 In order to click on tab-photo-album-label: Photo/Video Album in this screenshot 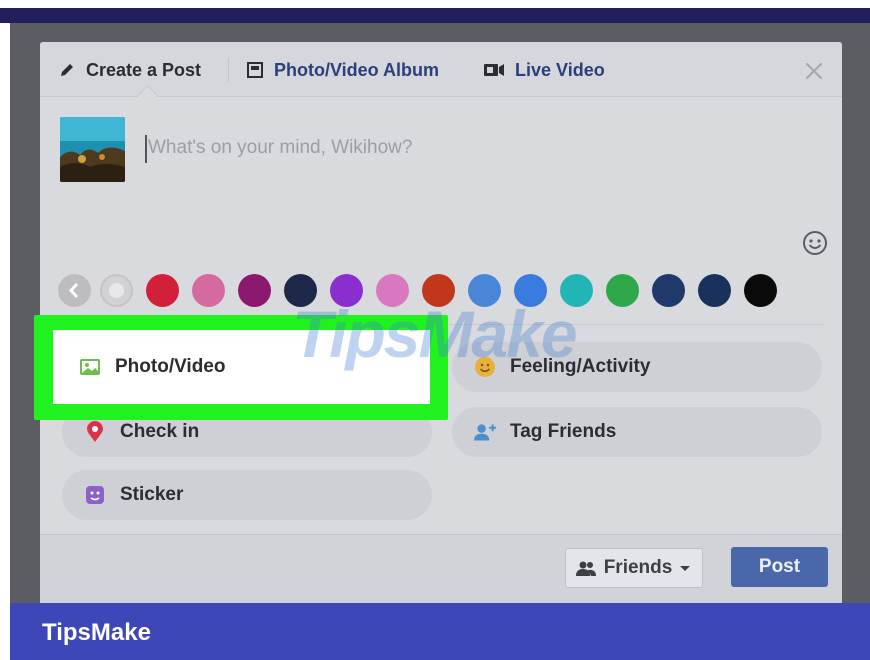, I will do `click(356, 69)`.